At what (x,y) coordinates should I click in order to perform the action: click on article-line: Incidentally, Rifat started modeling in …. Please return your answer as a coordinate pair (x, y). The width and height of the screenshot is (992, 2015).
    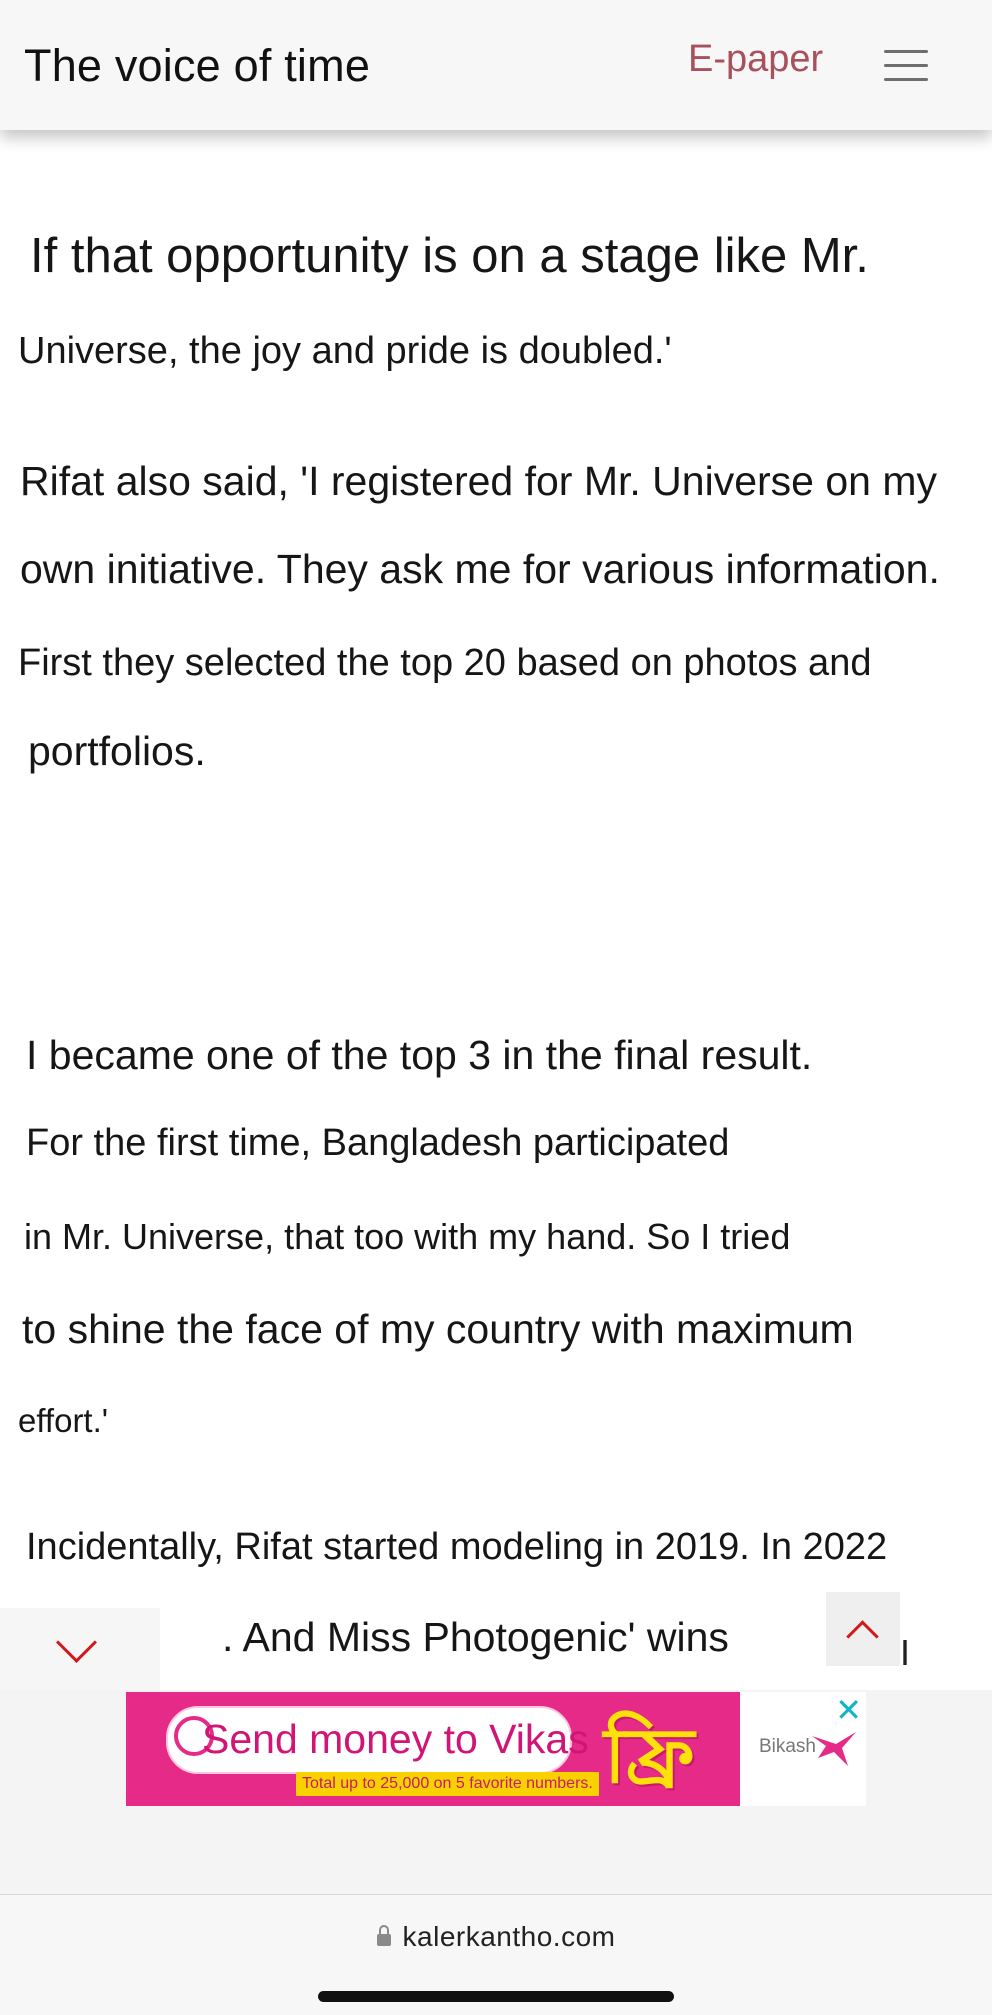
    Looking at the image, I should click on (457, 1547).